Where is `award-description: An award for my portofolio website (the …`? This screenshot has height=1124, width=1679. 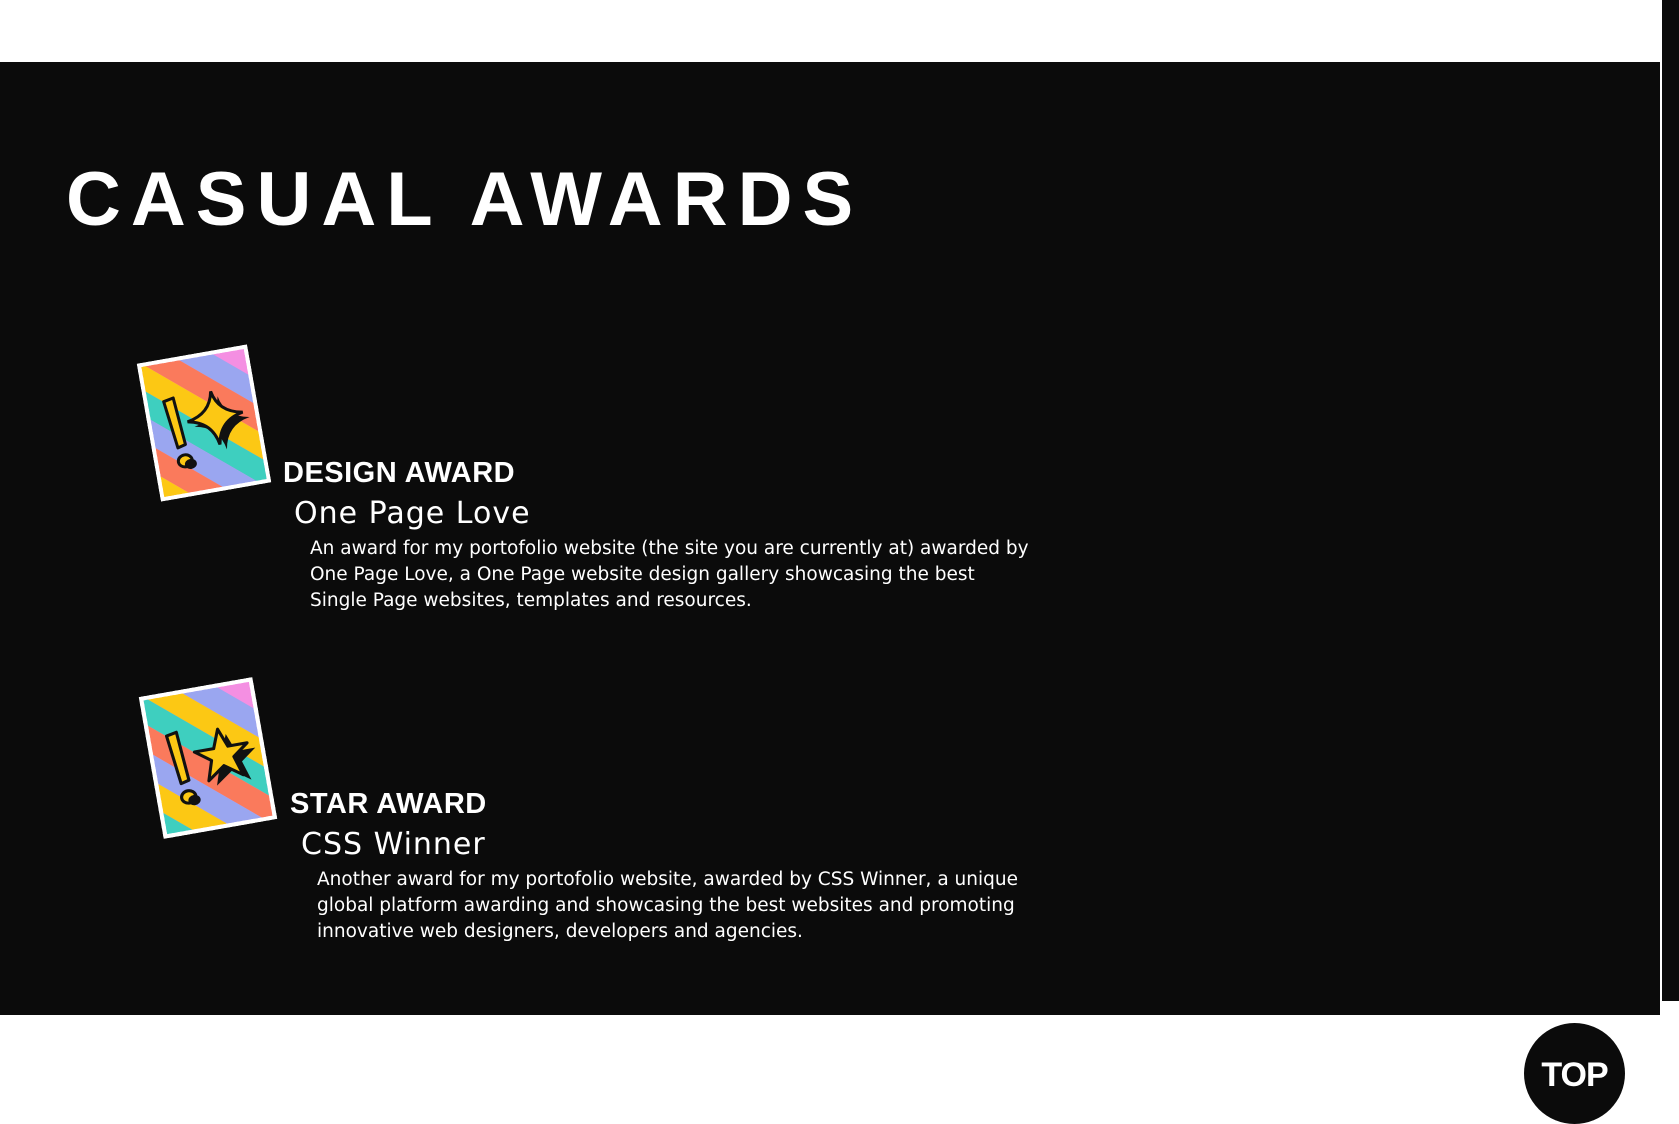 award-description: An award for my portofolio website (the … is located at coordinates (669, 574).